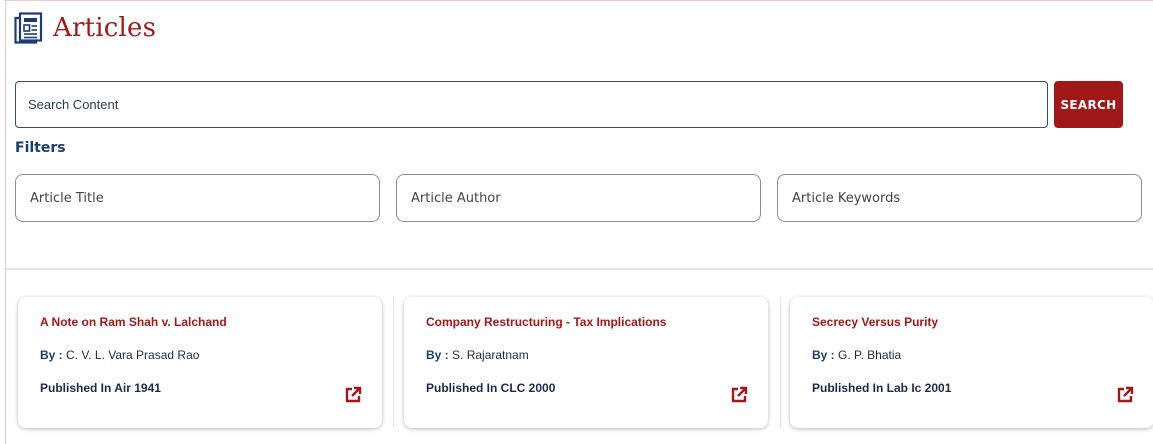  Describe the element at coordinates (959, 198) in the screenshot. I see `article-keywords-filter` at that location.